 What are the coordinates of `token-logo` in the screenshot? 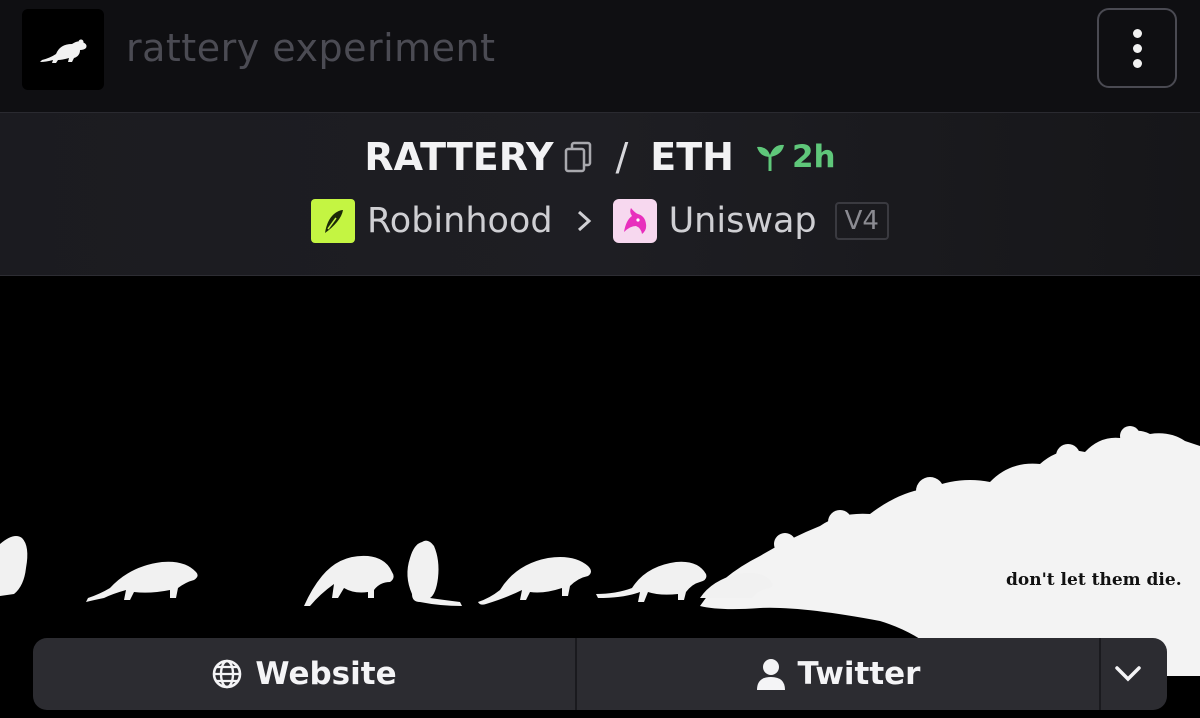 It's located at (63, 49).